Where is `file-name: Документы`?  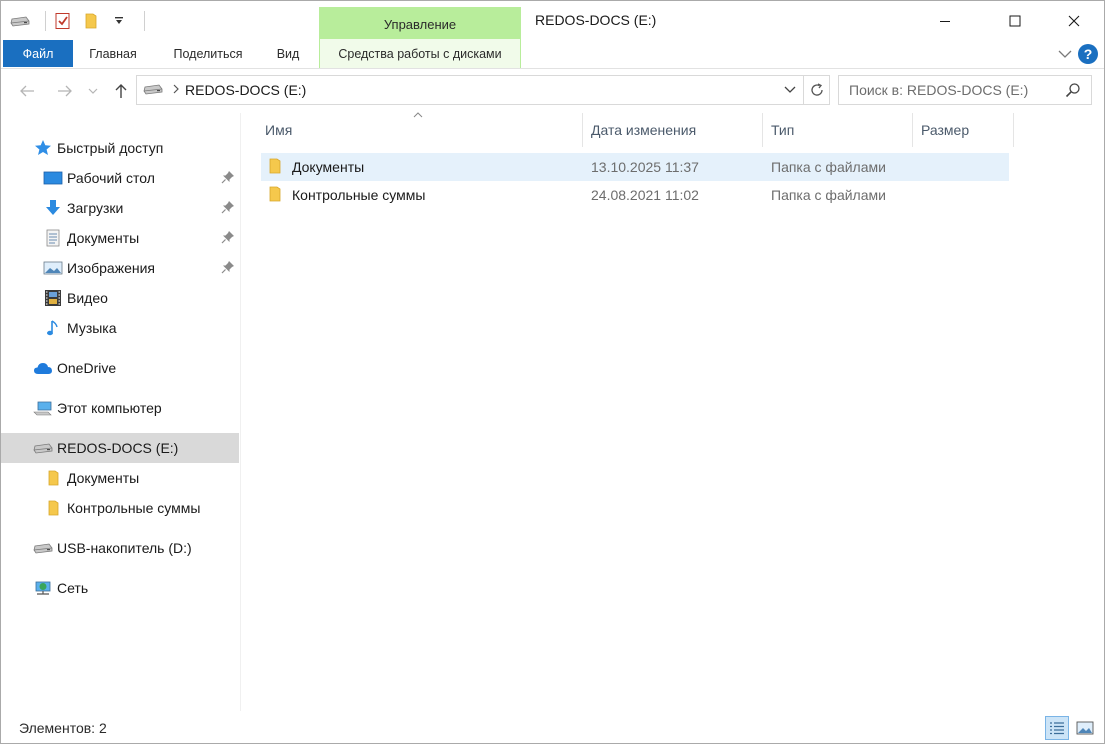
file-name: Документы is located at coordinates (328, 167).